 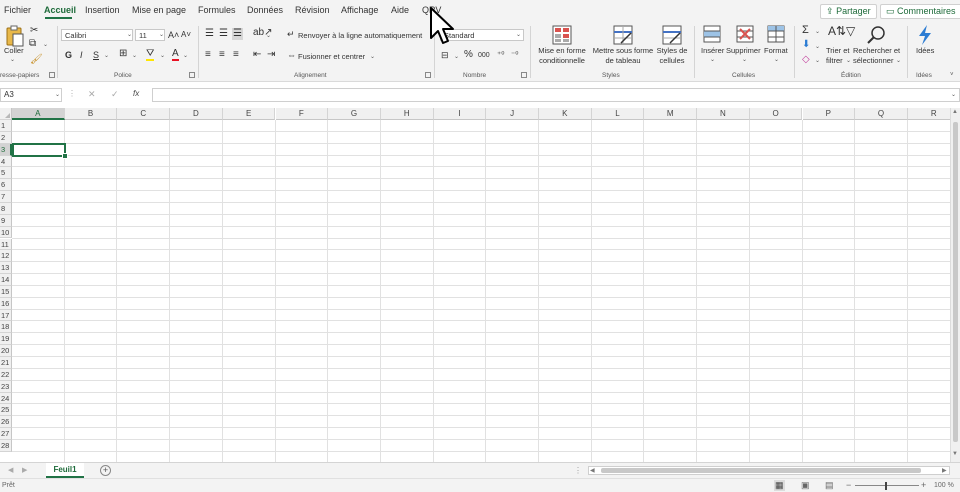 I want to click on column-header-p: P, so click(x=829, y=114).